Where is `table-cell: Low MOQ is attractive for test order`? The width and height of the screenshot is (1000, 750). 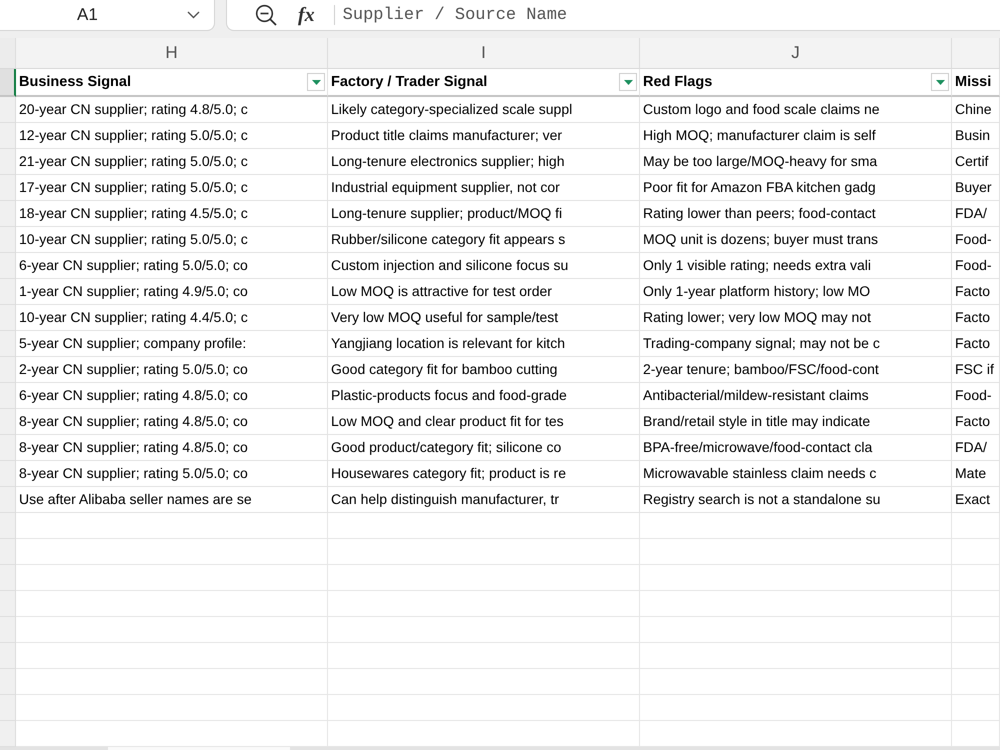
table-cell: Low MOQ is attractive for test order is located at coordinates (484, 292).